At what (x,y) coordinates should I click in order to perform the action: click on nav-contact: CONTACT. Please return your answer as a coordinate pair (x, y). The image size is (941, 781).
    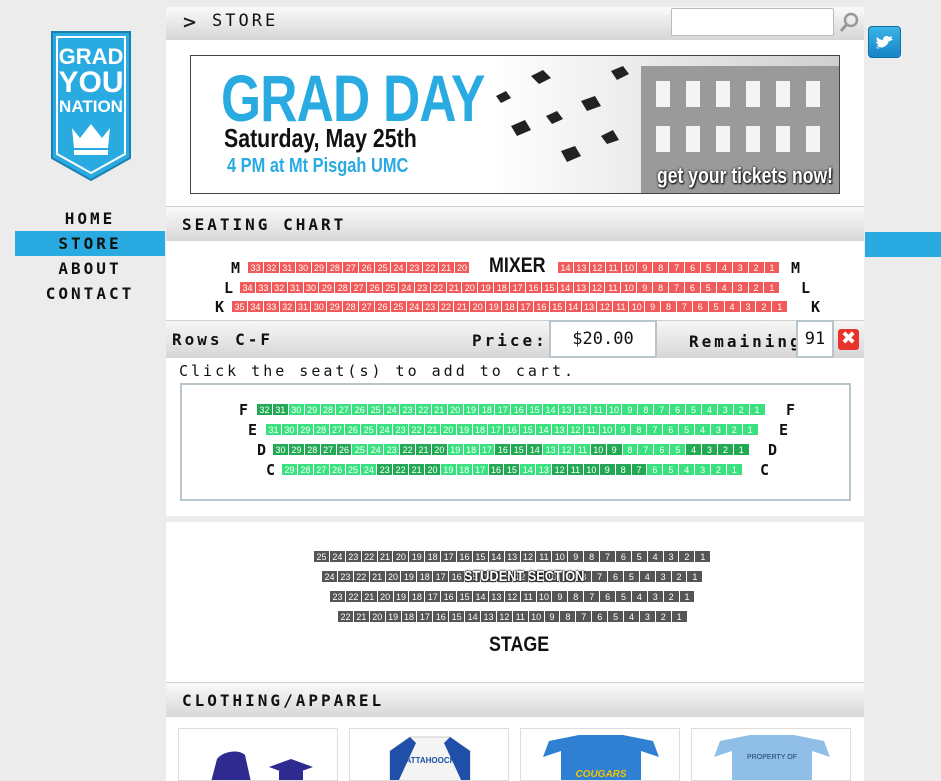
    Looking at the image, I should click on (90, 293).